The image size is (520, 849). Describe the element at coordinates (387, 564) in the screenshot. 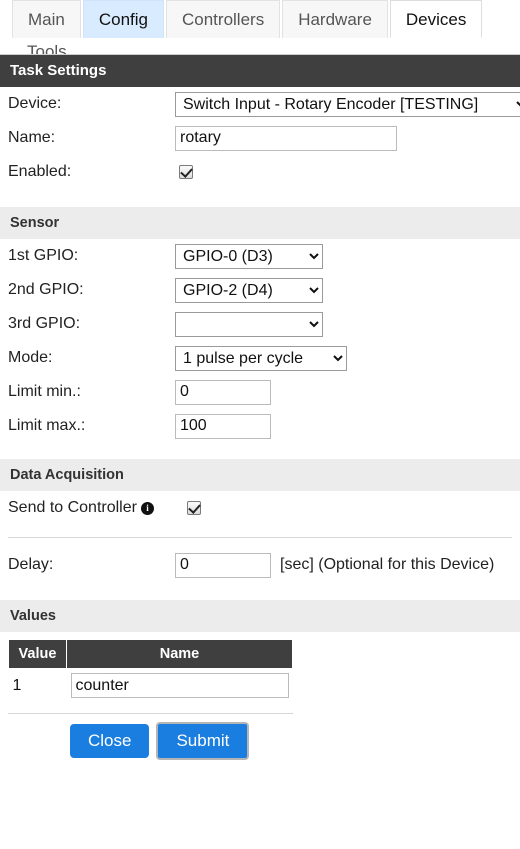

I see `delay-suffix-text: [sec] (Optional for this Device)` at that location.